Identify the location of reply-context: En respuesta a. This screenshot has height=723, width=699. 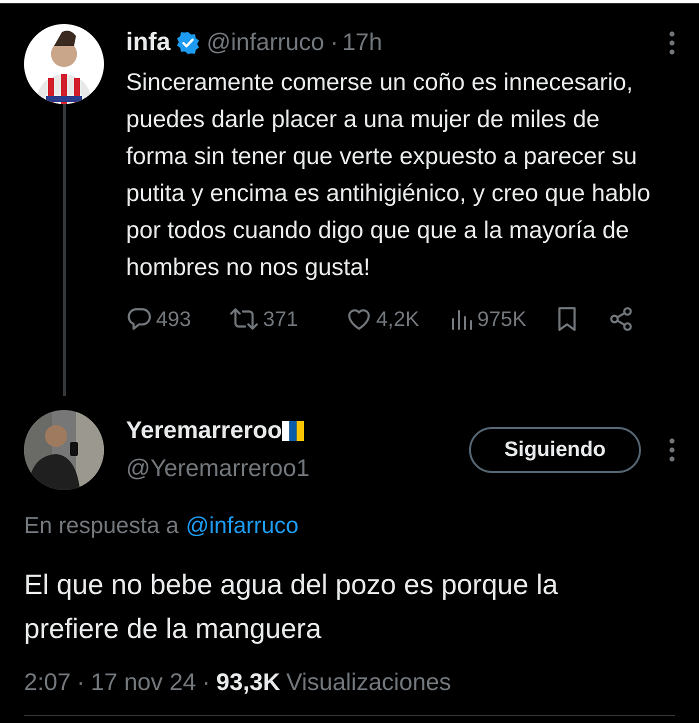
(101, 525).